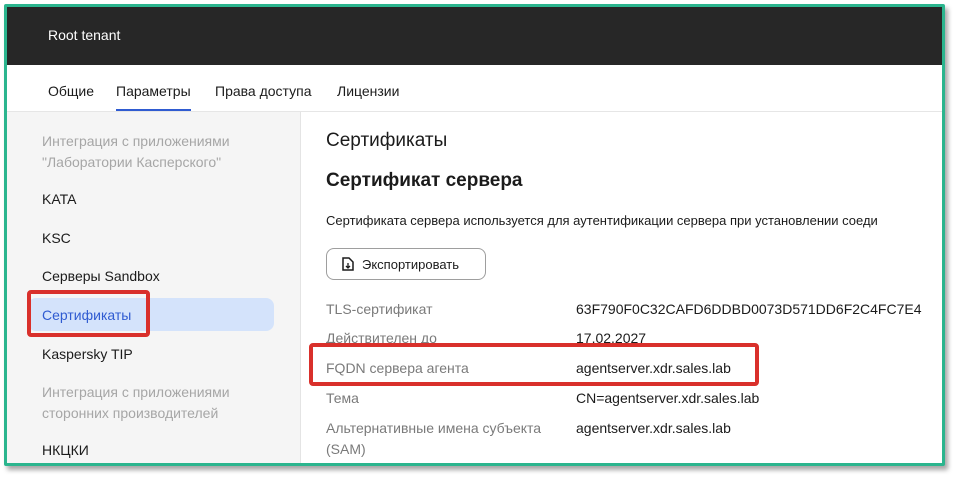  Describe the element at coordinates (348, 264) in the screenshot. I see `export-file-icon` at that location.